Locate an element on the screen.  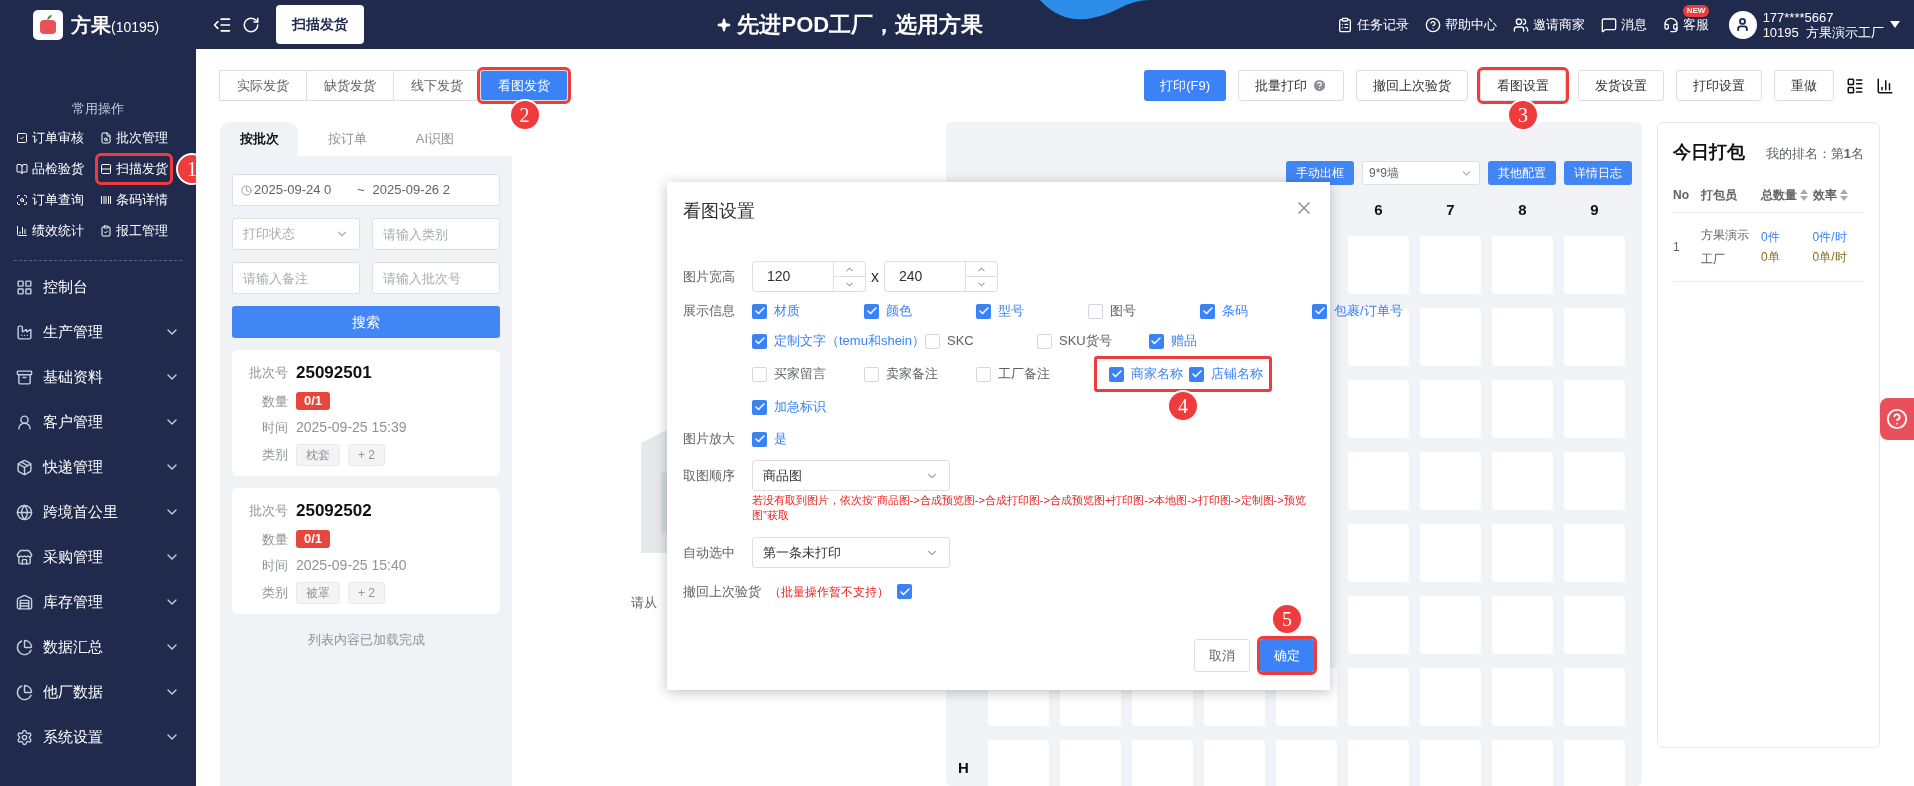
batch-number-field: 请输入批次号 is located at coordinates (436, 278).